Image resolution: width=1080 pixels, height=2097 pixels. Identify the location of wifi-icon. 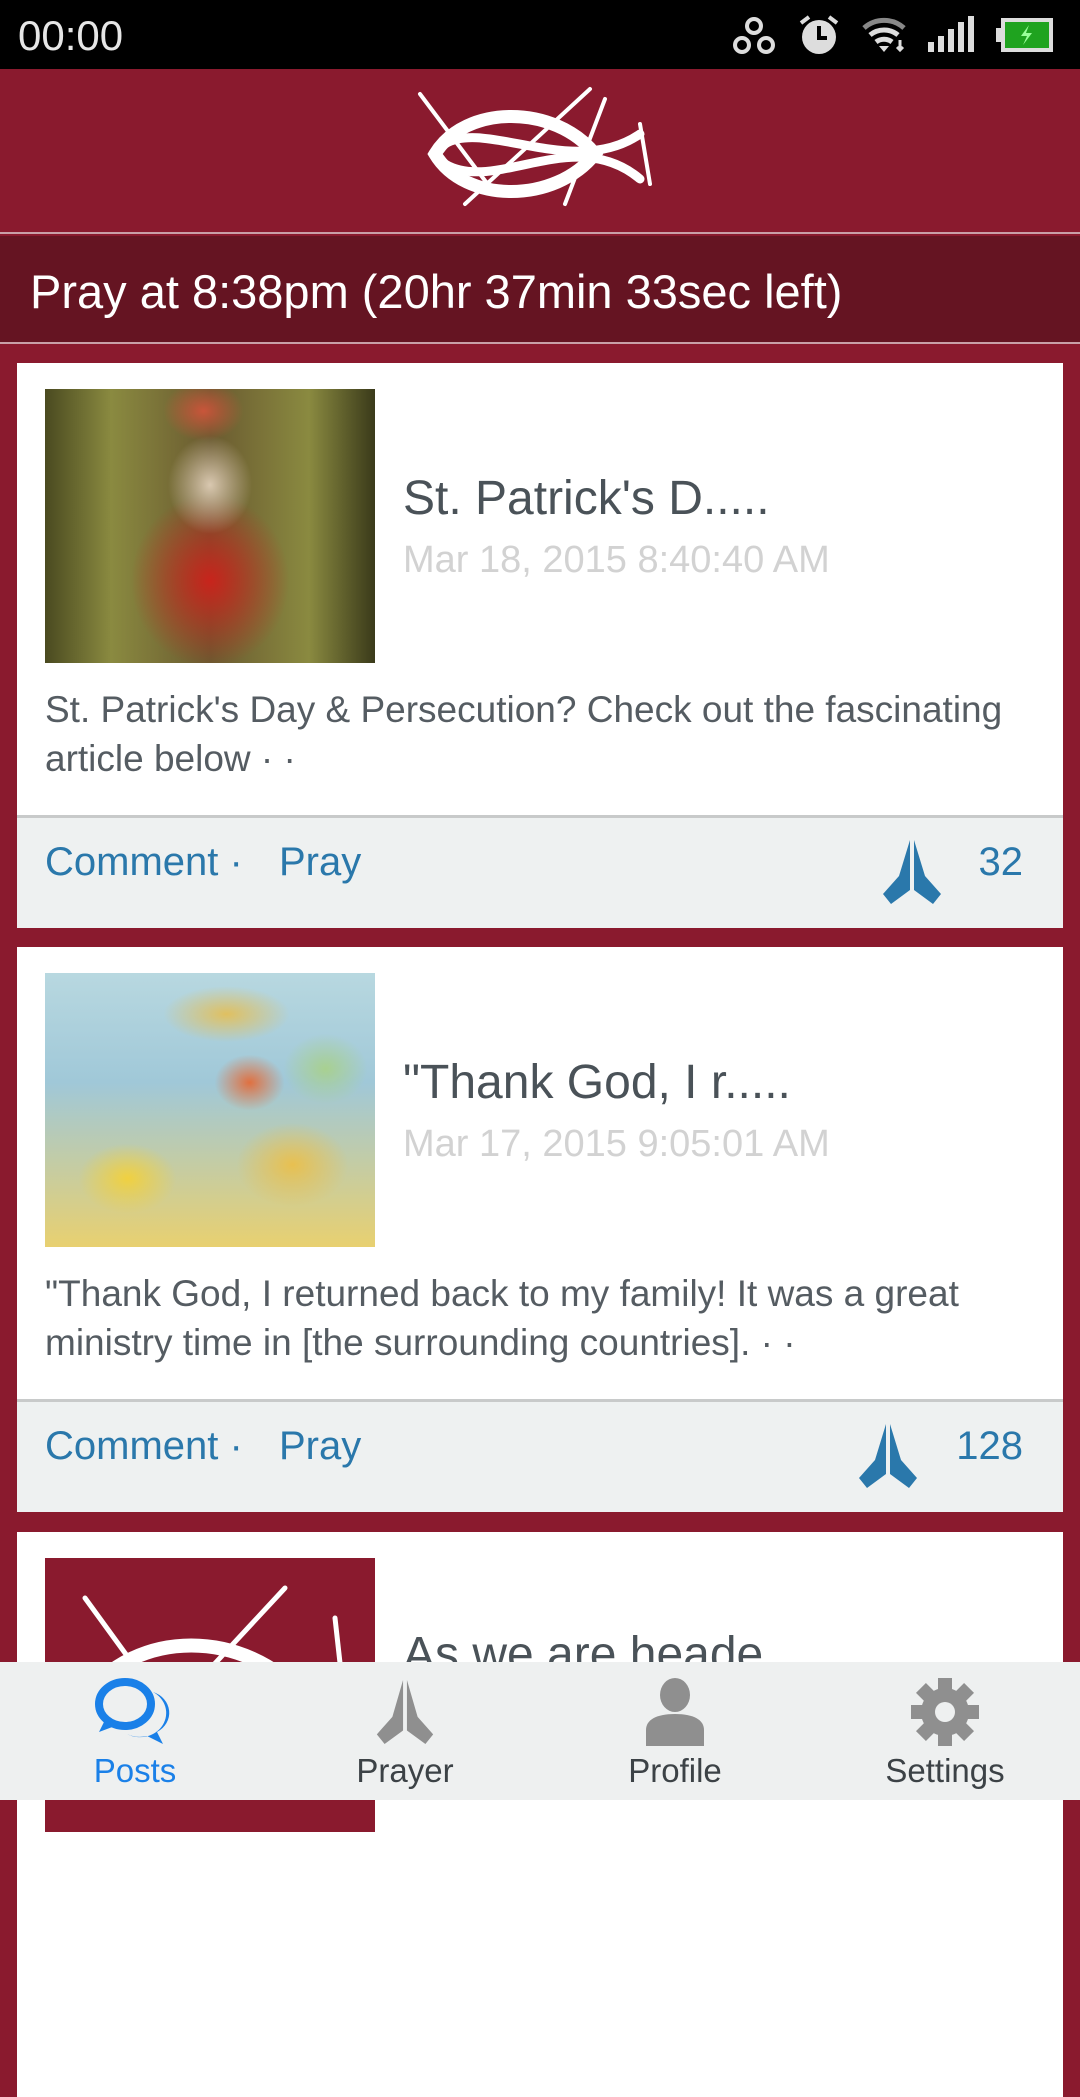
(884, 35).